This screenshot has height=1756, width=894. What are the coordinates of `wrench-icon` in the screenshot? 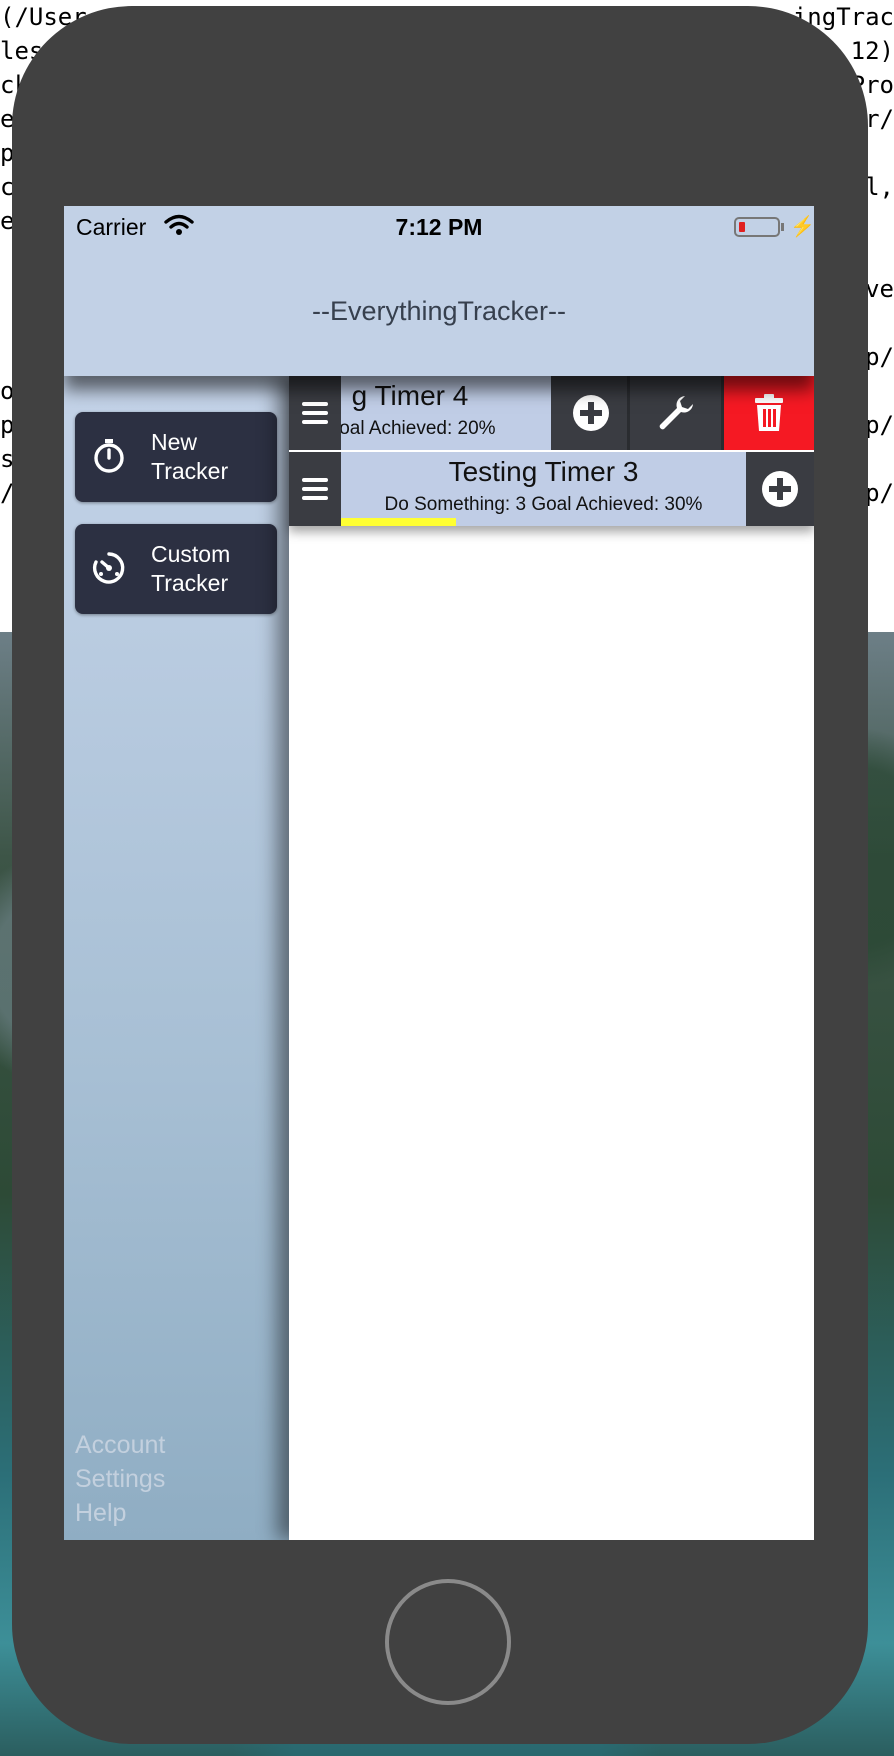 It's located at (676, 413).